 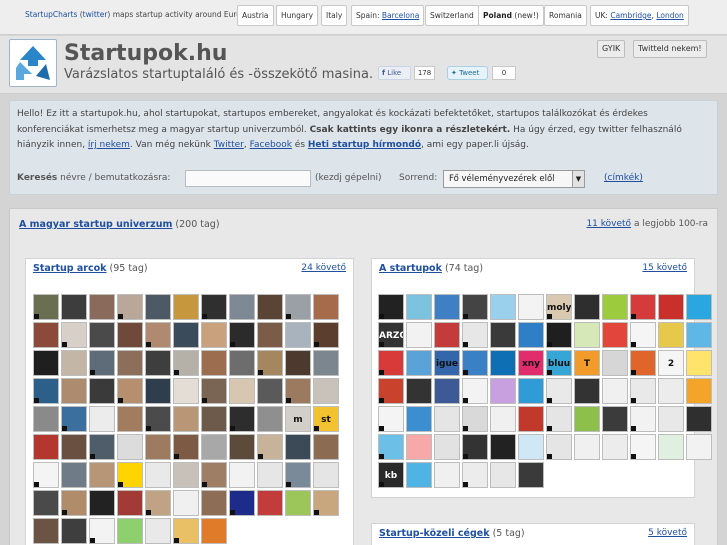 I want to click on facebook-like-button: f Like, so click(x=394, y=73).